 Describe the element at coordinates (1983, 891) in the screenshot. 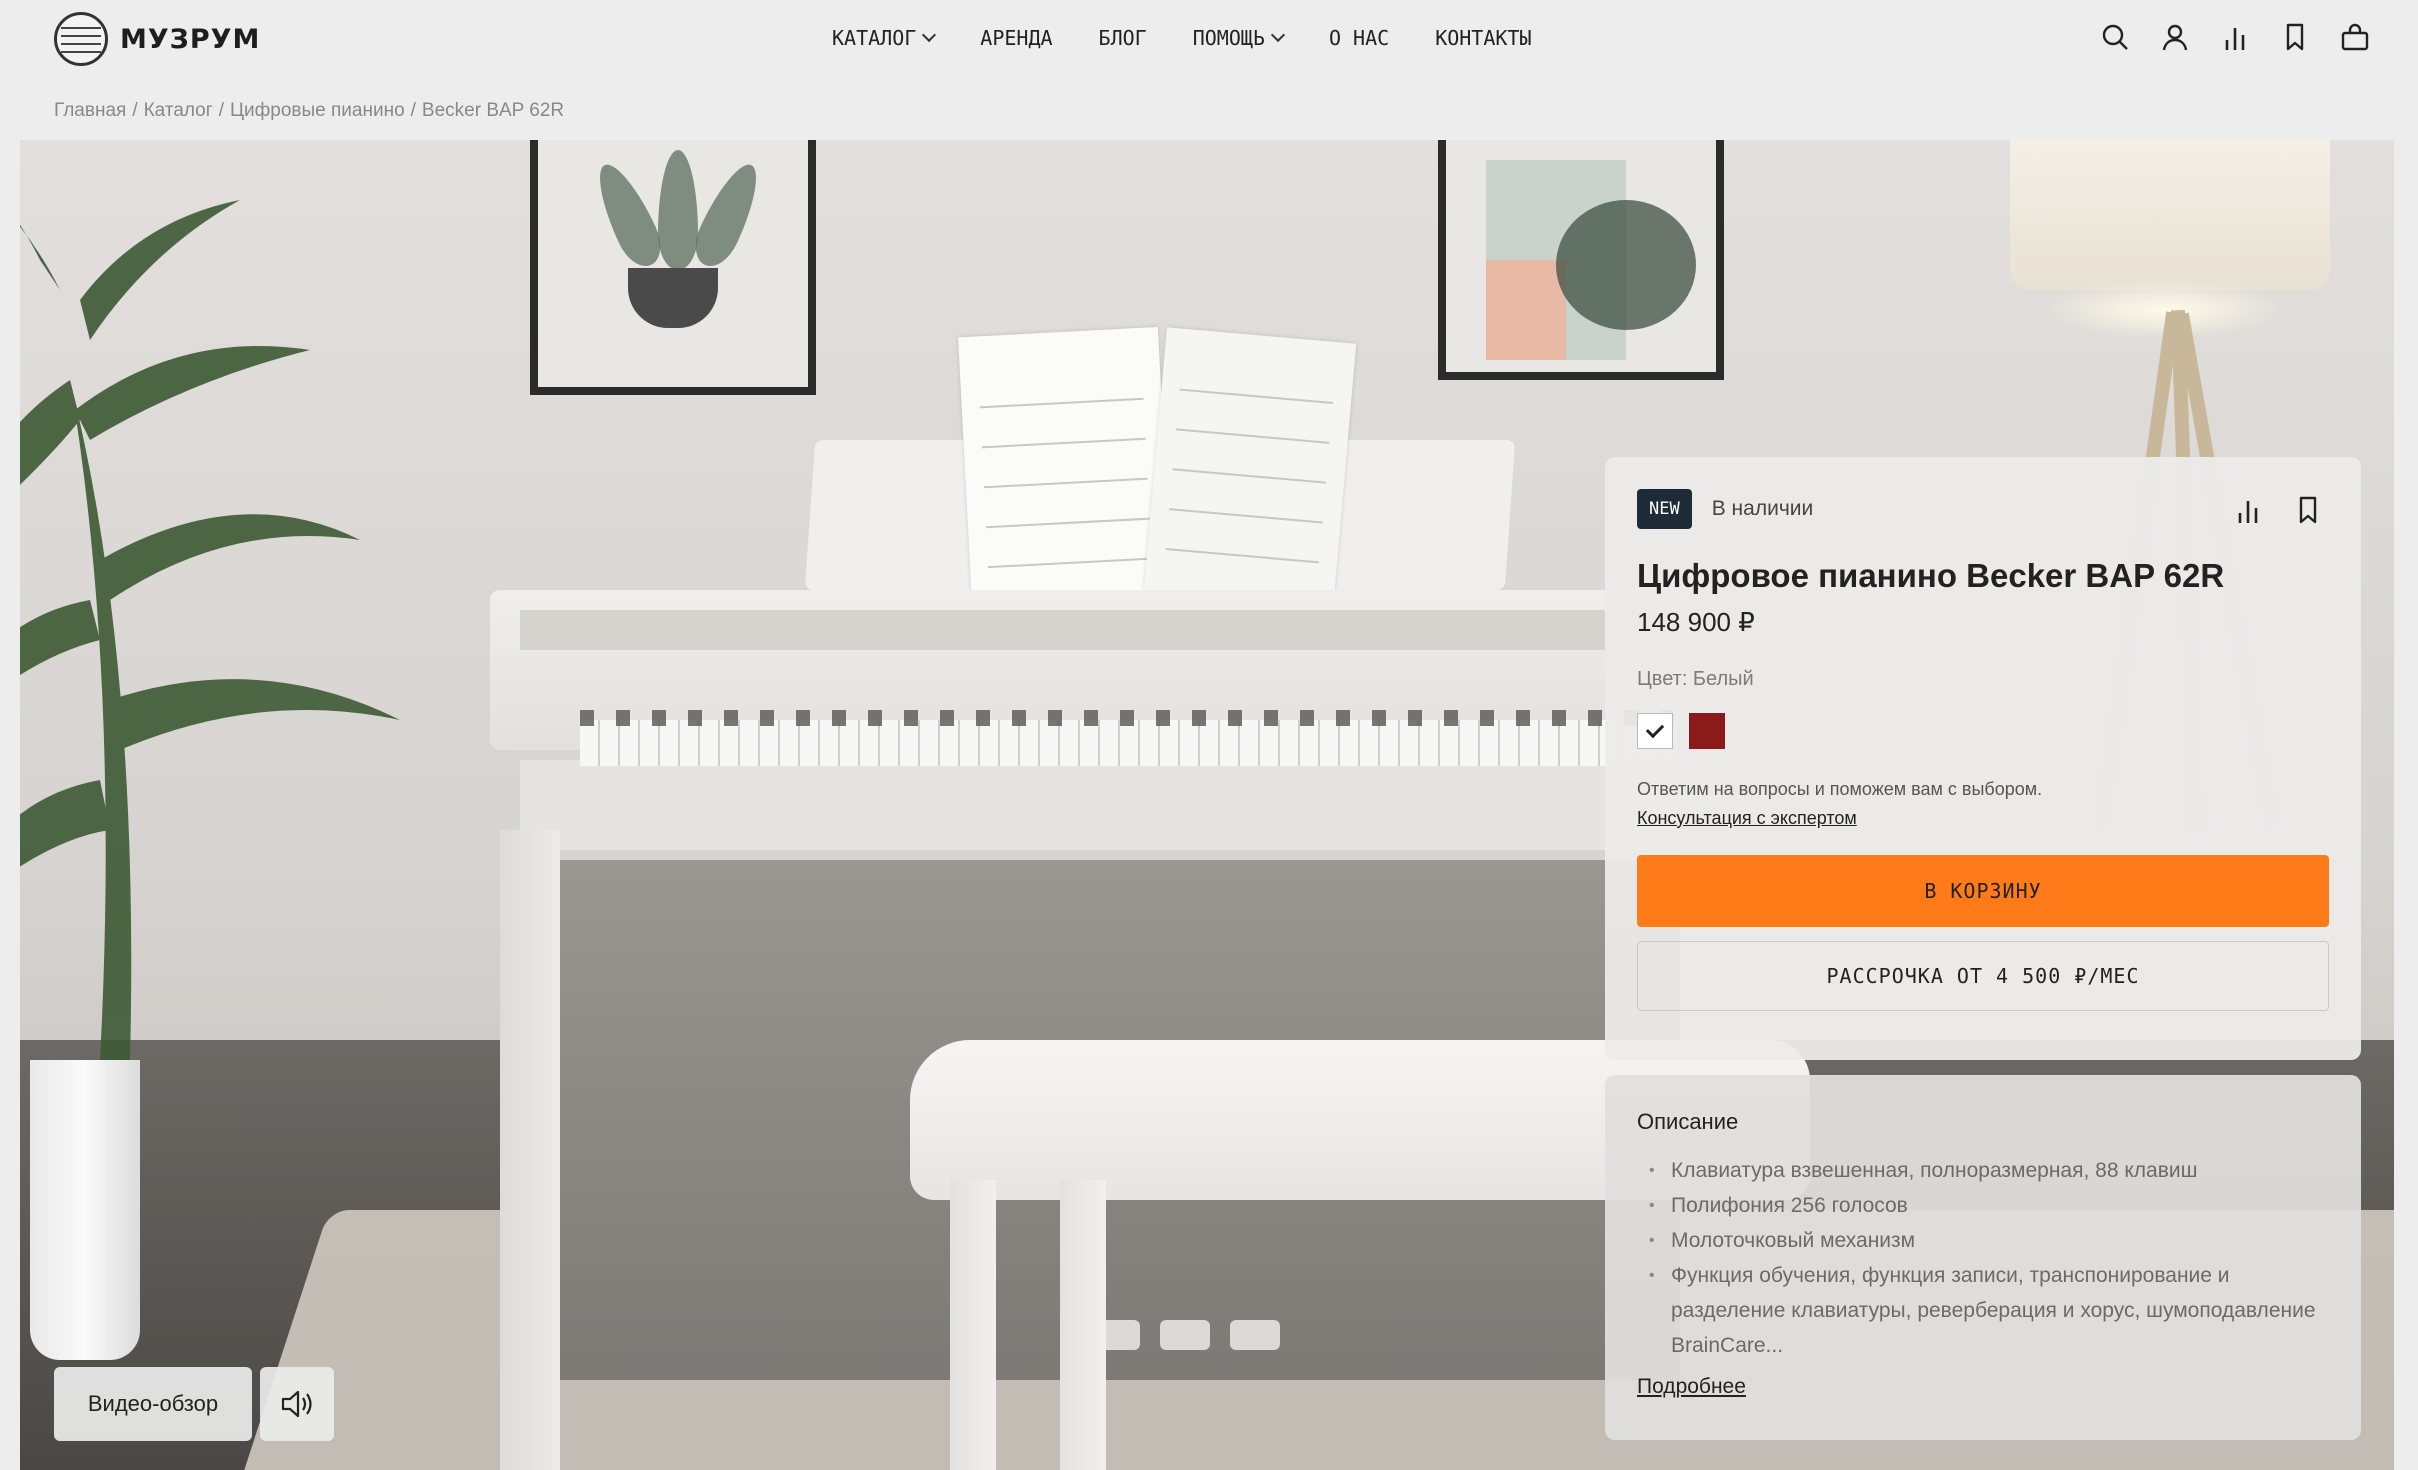

I see `add-to-cart-button: В КОРЗИНУ` at that location.